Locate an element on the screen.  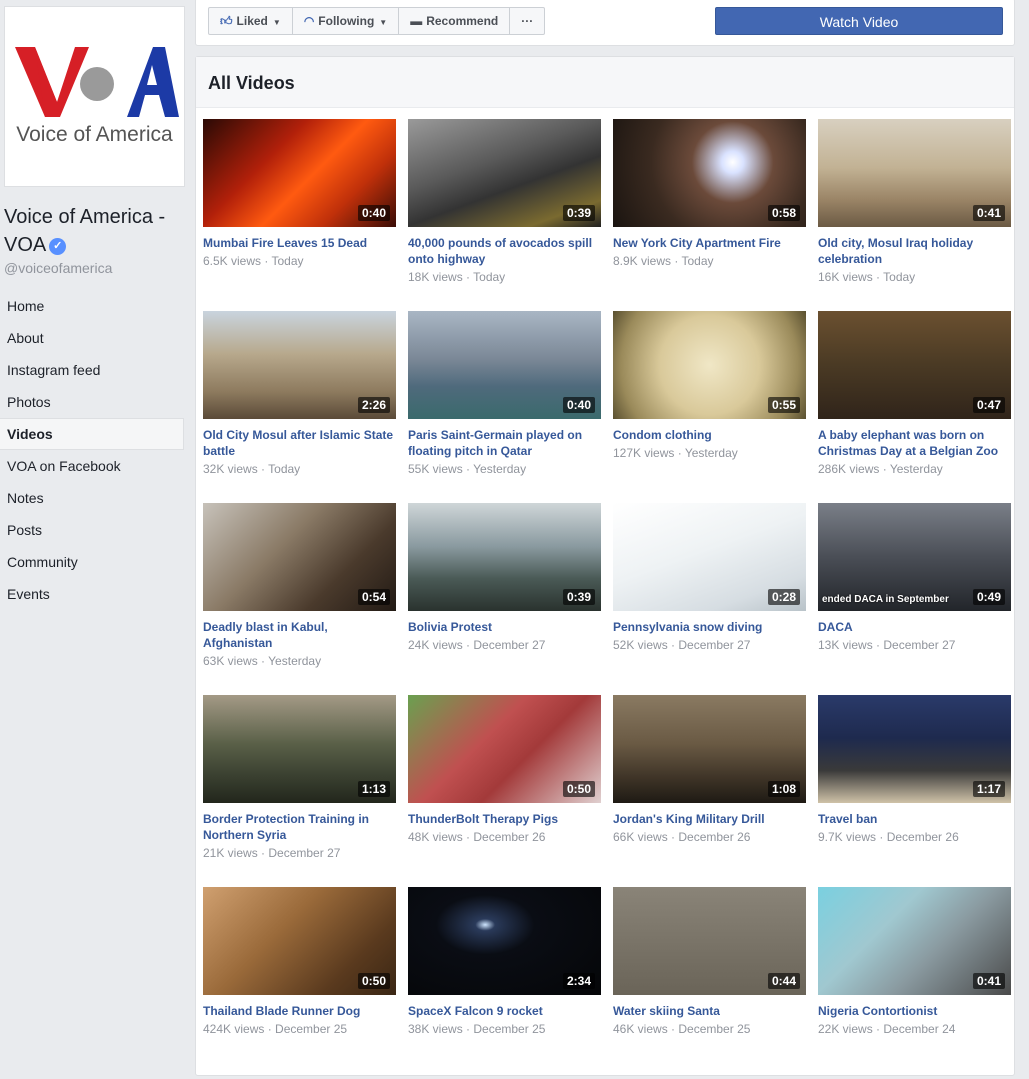
action-button-group: 👍︎ Liked ▼ ◠ Following ▼ ▬ Recommend ··· is located at coordinates (377, 21).